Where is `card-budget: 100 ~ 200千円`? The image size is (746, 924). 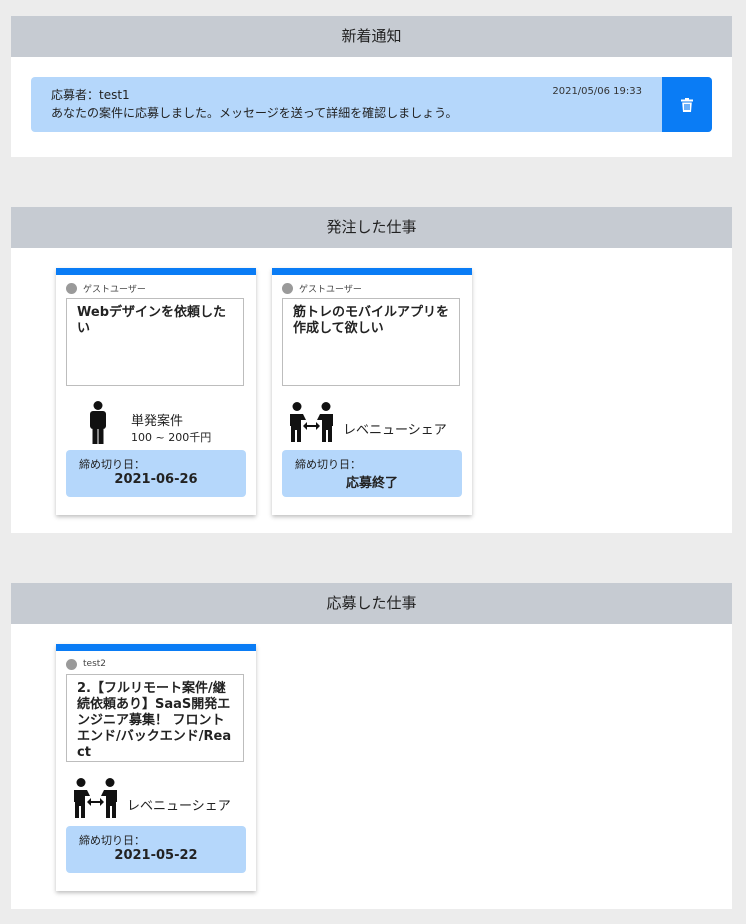
card-budget: 100 ~ 200千円 is located at coordinates (171, 437).